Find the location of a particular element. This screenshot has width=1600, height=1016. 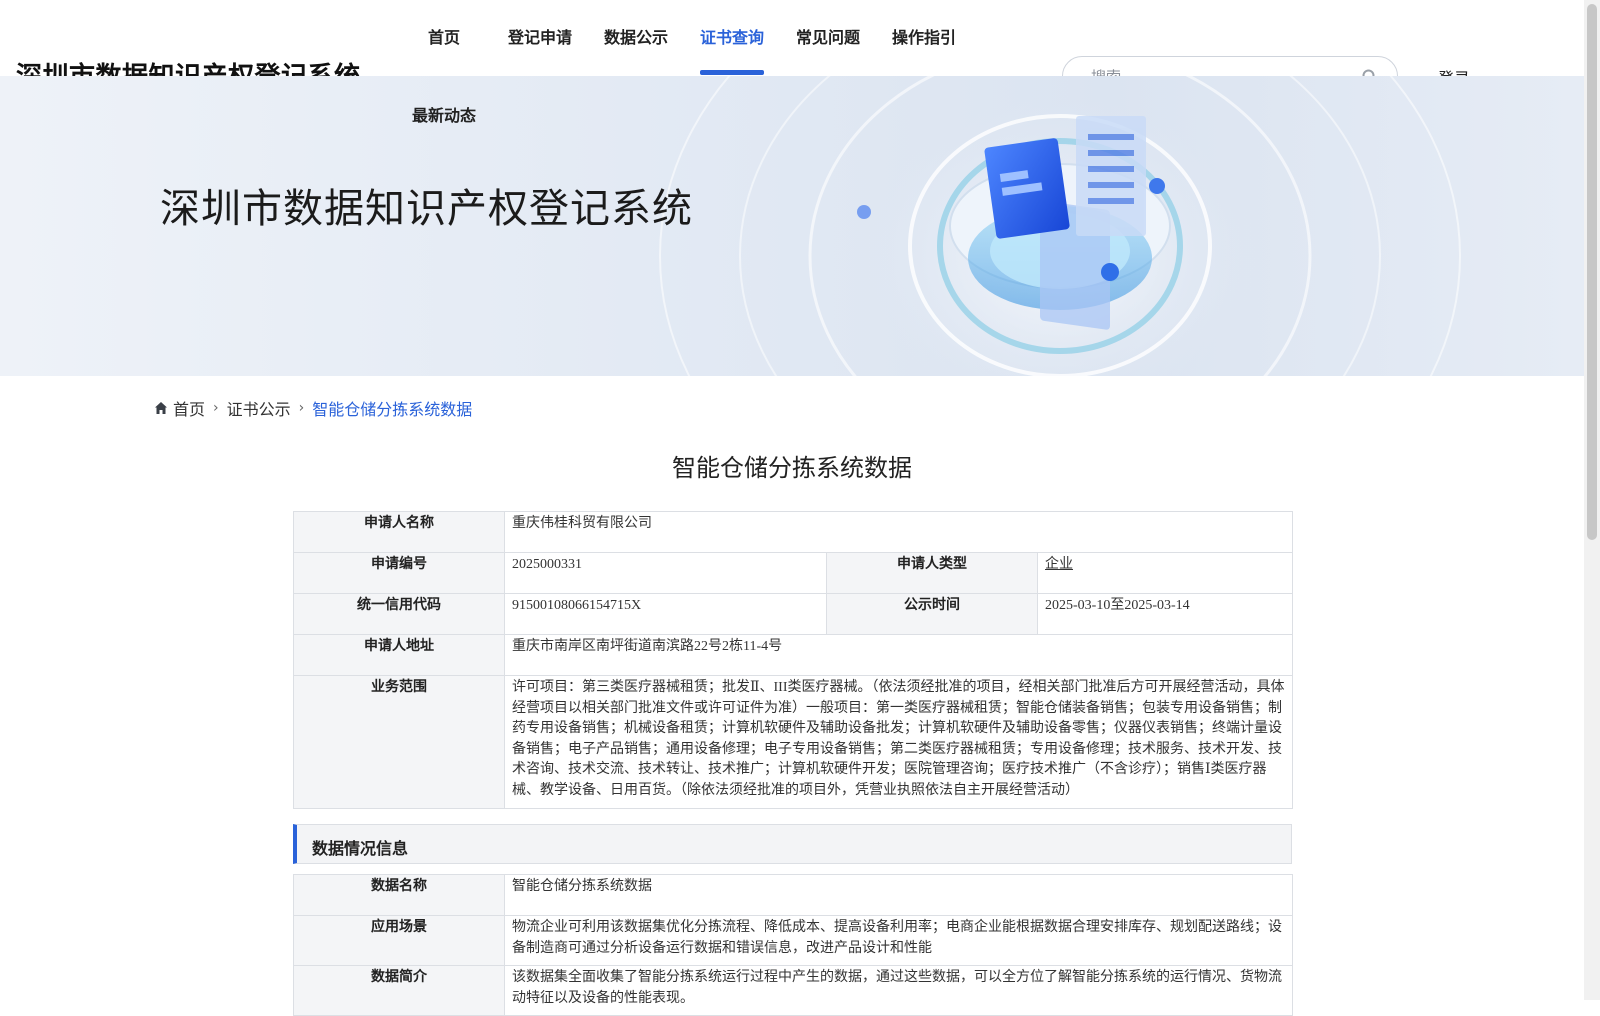

publicity-time-label: 公示时间 is located at coordinates (932, 614).